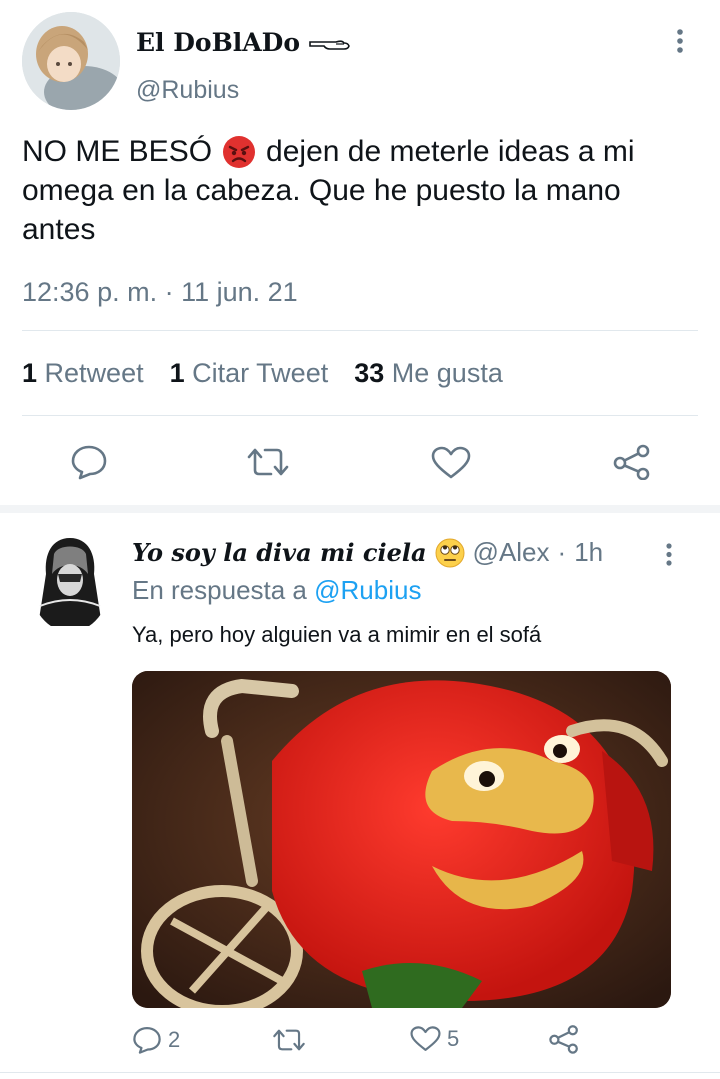  I want to click on likes-count: 33, so click(369, 373).